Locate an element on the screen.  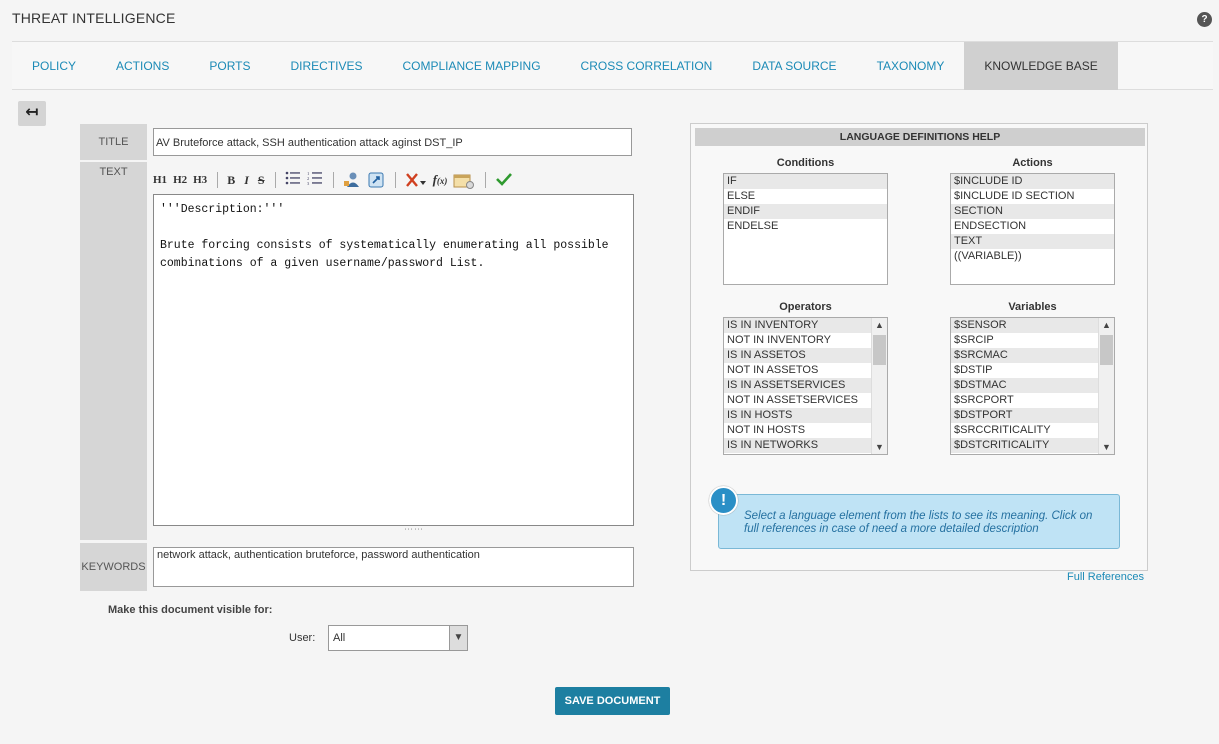
page-title: THREAT INTELLIGENCE is located at coordinates (94, 18).